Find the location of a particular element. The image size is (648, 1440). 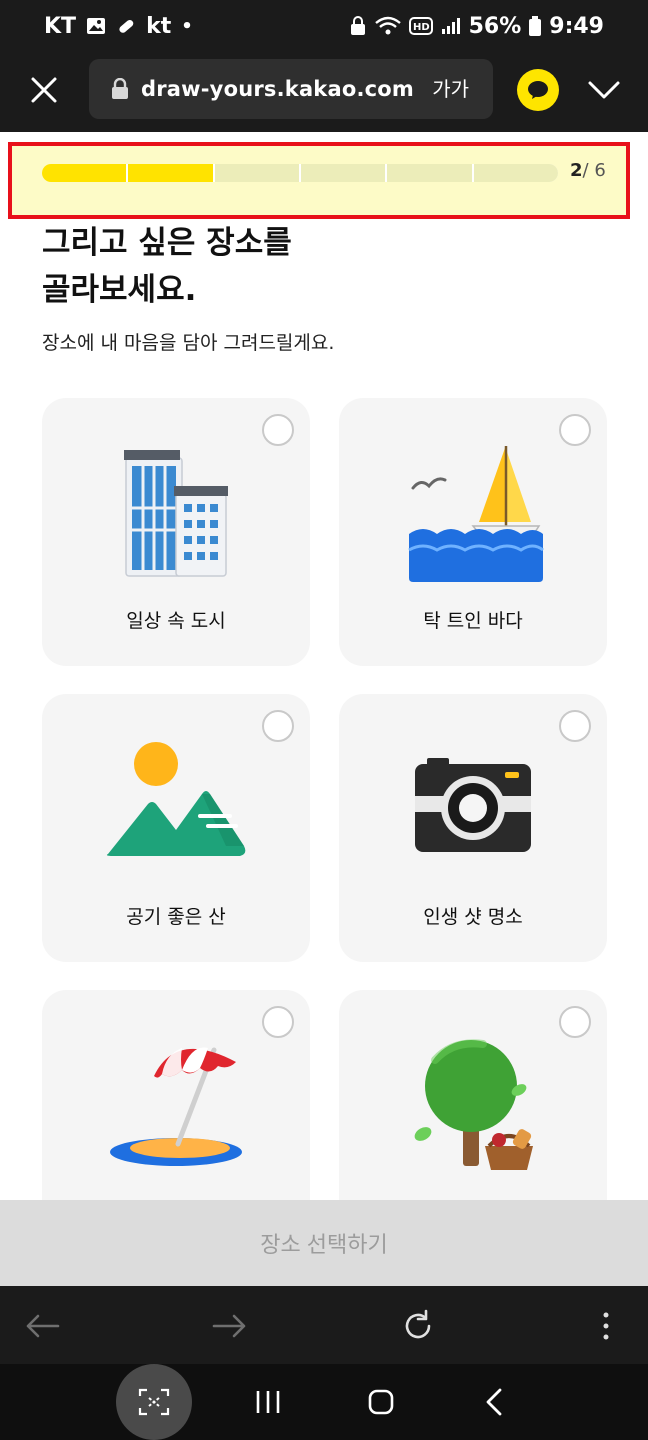

camera-icon is located at coordinates (473, 805).